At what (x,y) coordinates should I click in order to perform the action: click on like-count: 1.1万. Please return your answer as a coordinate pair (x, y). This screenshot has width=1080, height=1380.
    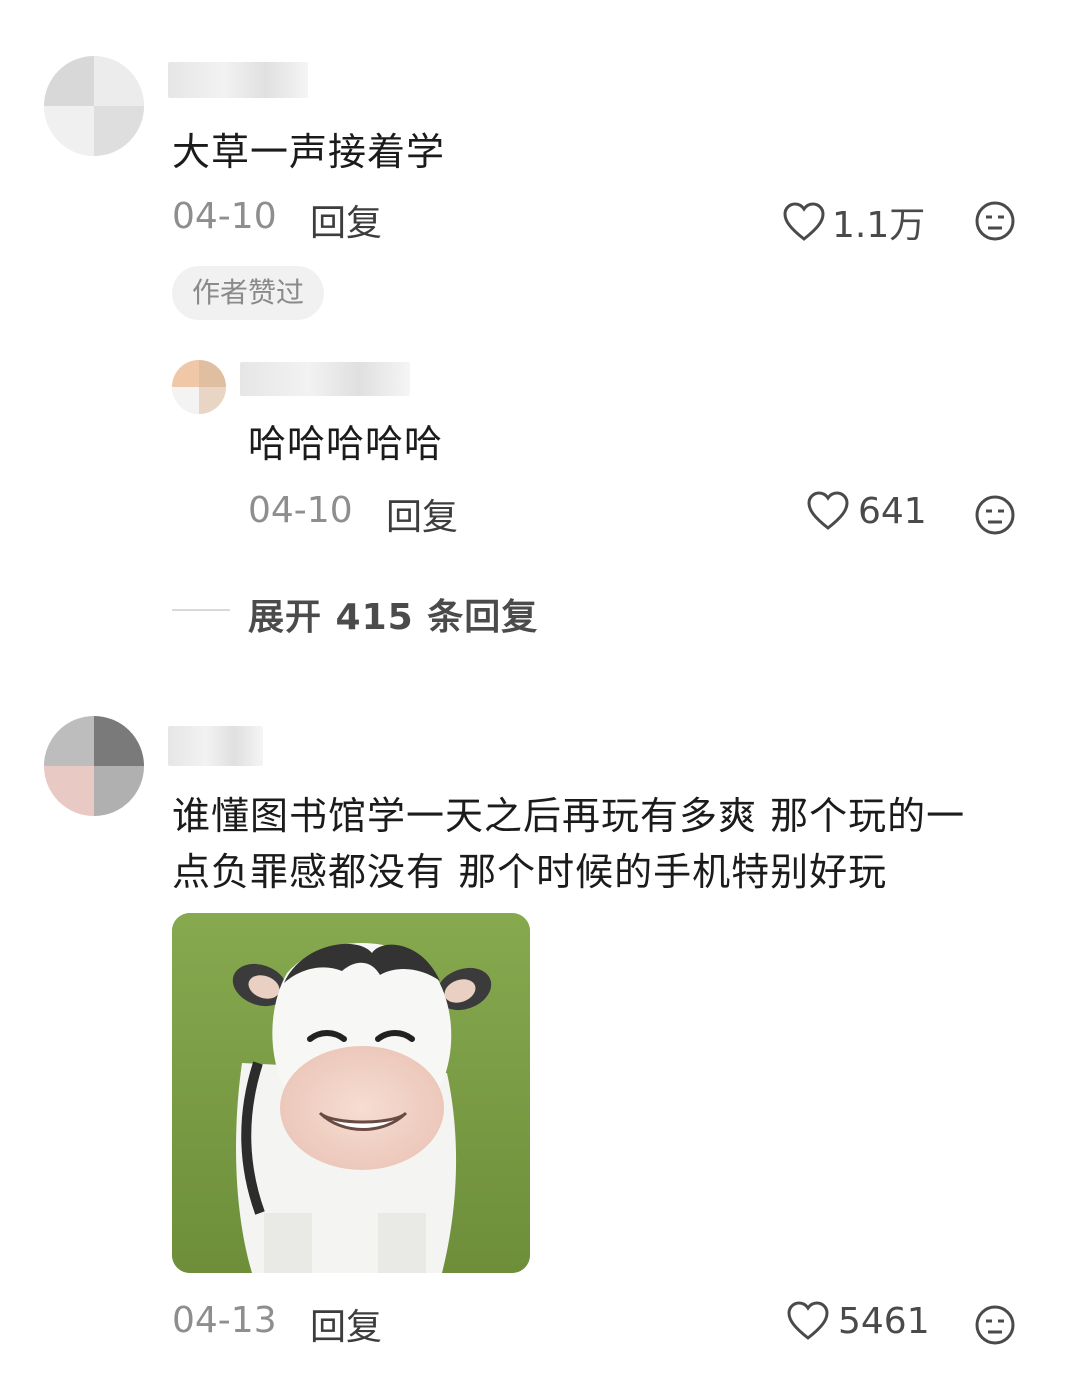
    Looking at the image, I should click on (879, 225).